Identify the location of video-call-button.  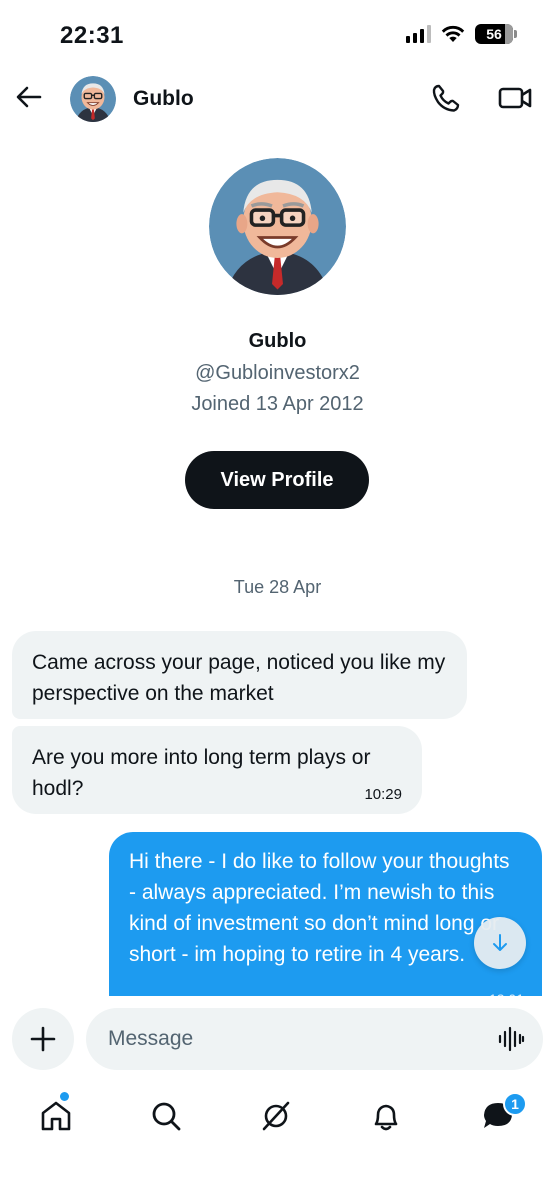
(515, 98).